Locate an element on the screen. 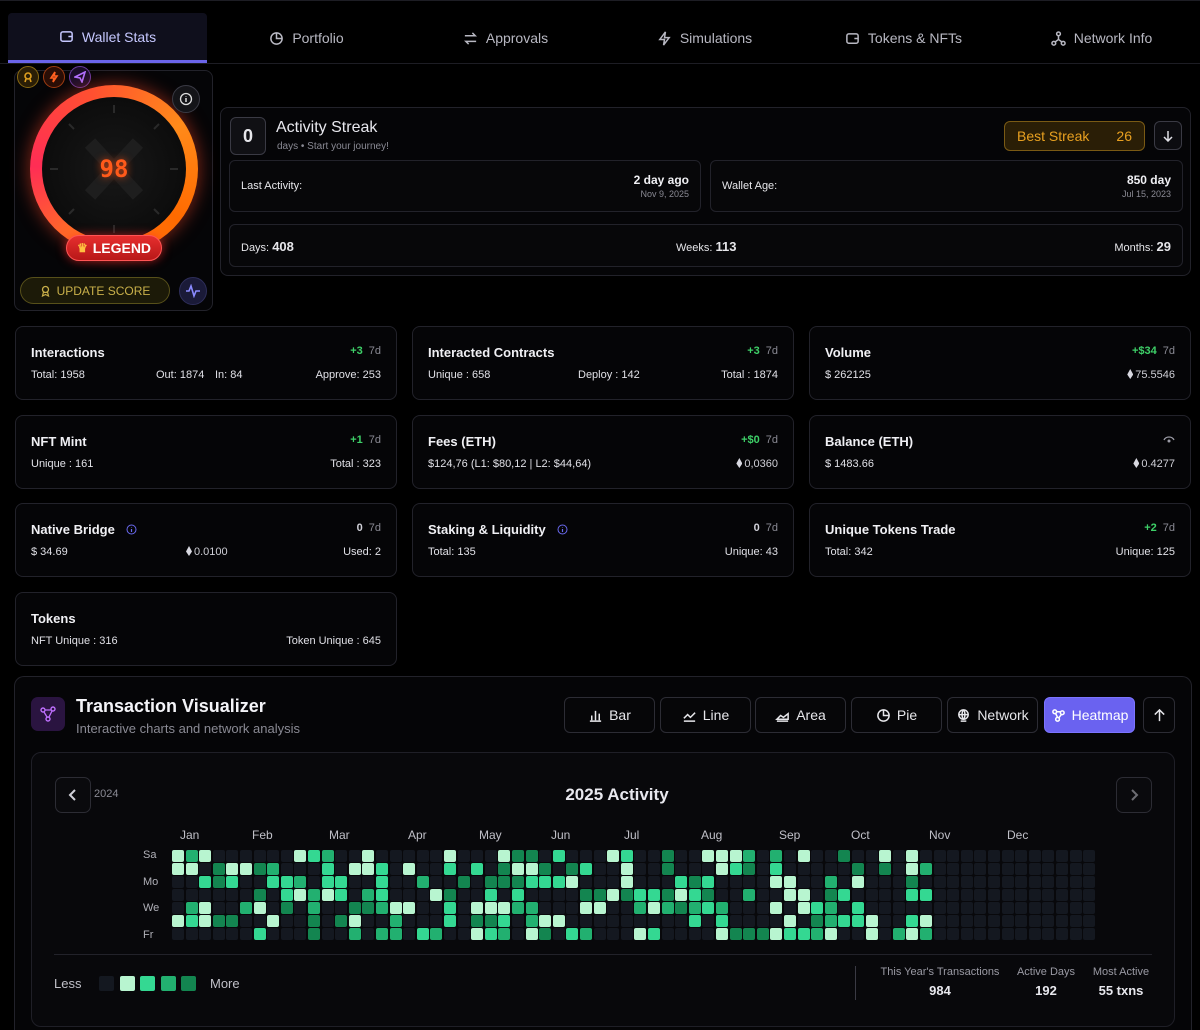  next-year-button is located at coordinates (1134, 795).